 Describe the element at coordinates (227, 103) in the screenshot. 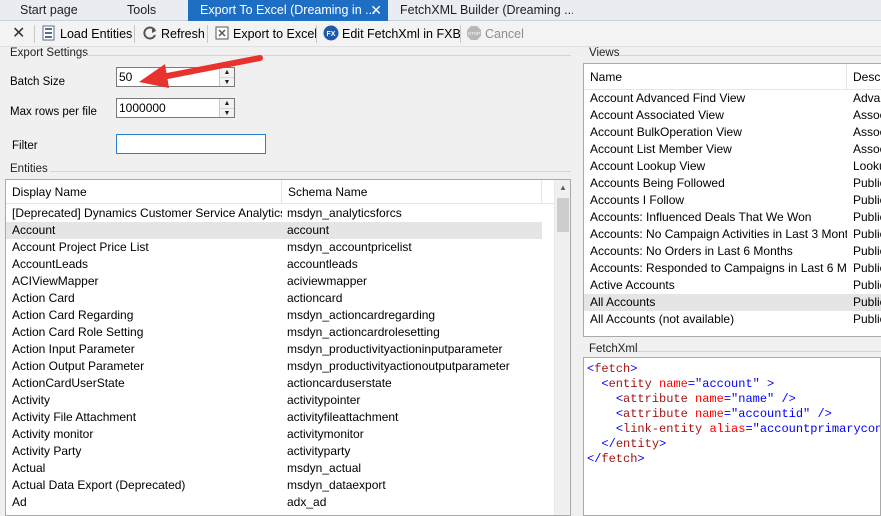

I see `spin-up-icon: ▲` at that location.